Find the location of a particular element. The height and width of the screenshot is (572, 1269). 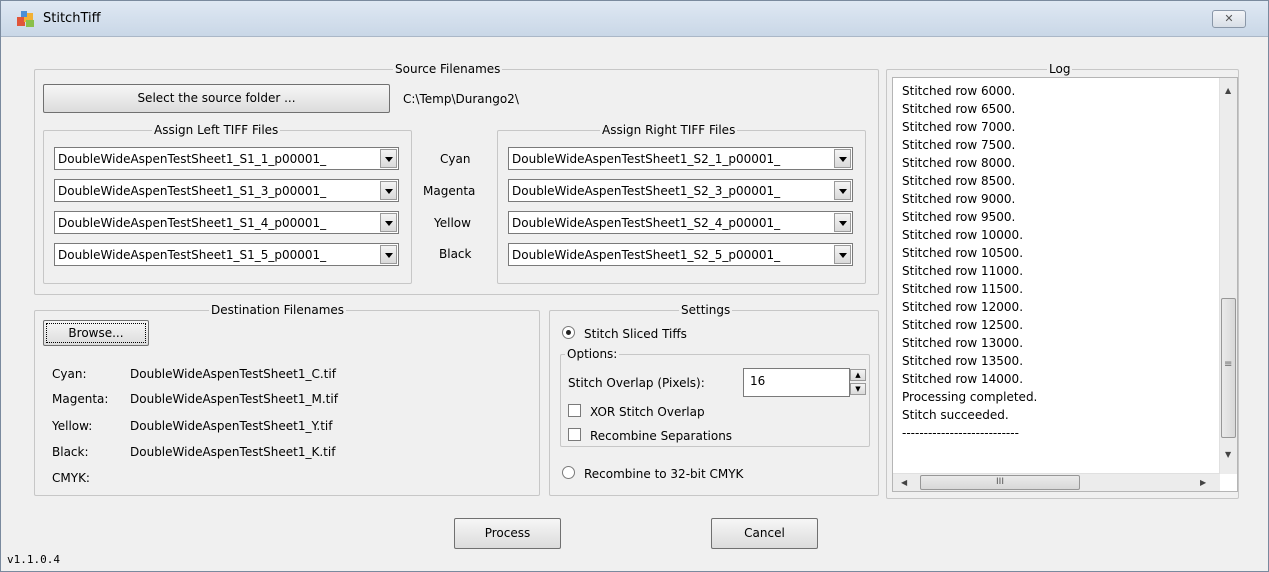

log-line: --------------------------- is located at coordinates (960, 433).